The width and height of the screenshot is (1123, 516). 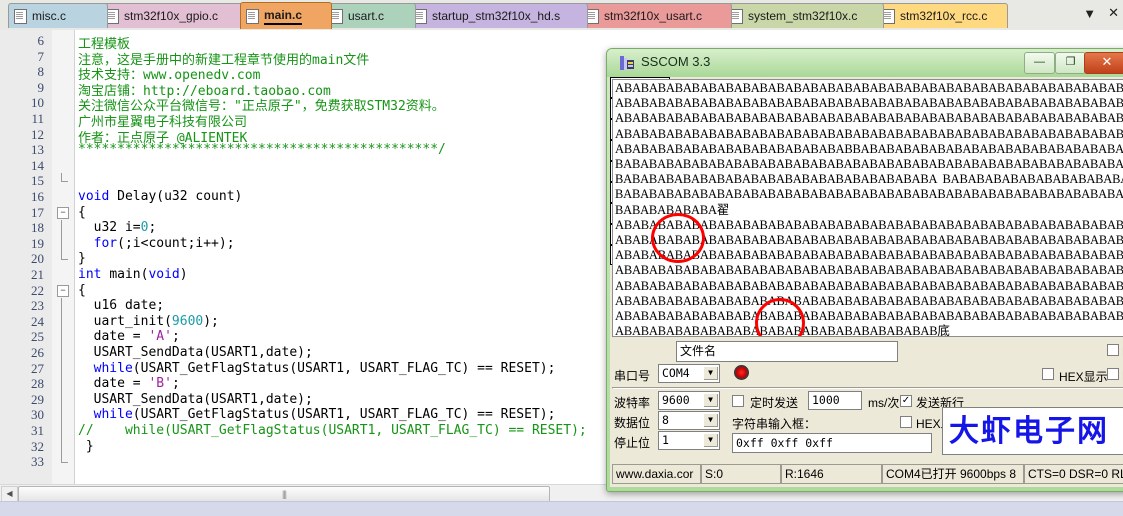 What do you see at coordinates (738, 401) in the screenshot?
I see `timed-send-checkbox` at bounding box center [738, 401].